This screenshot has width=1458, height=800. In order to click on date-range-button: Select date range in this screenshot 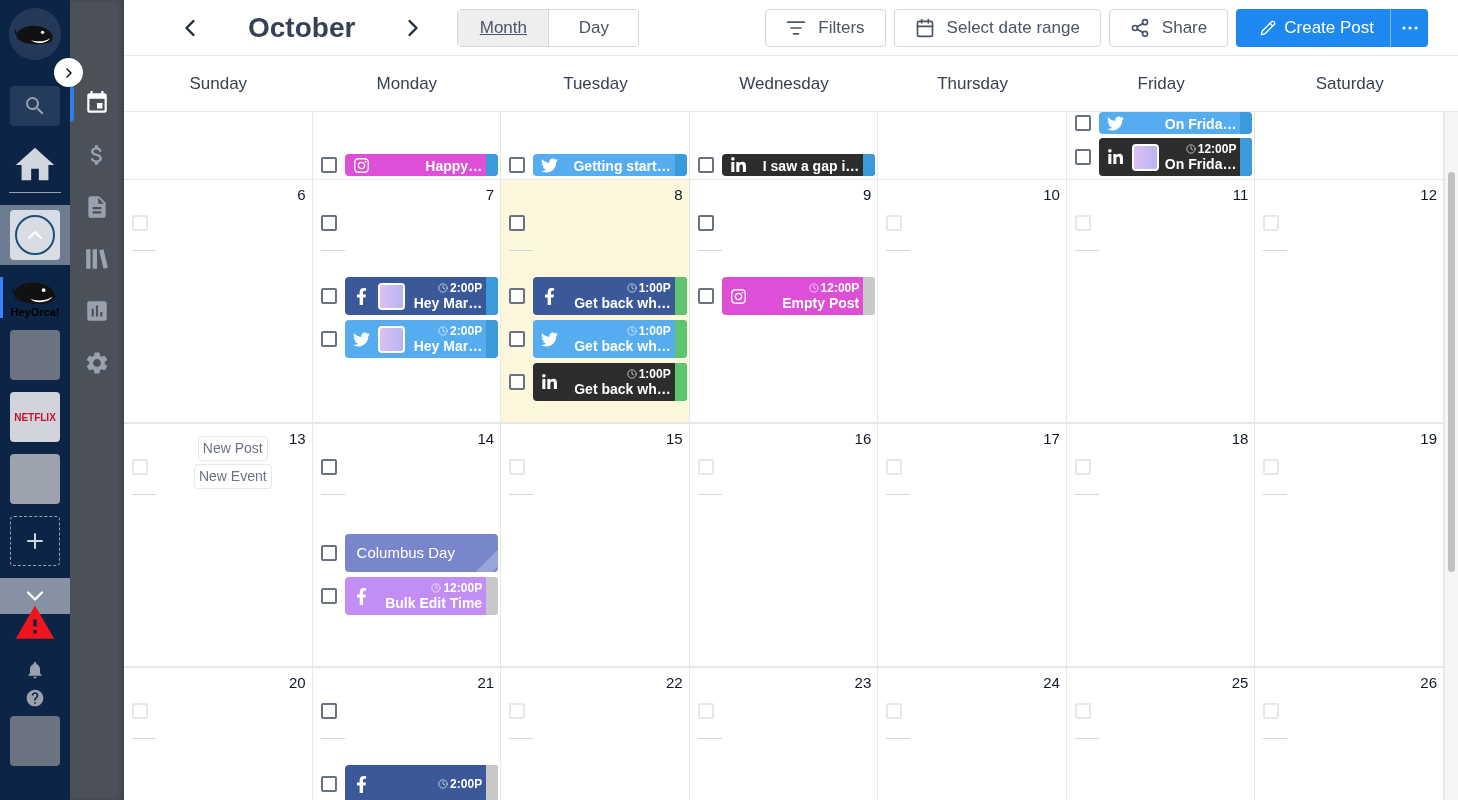, I will do `click(997, 27)`.